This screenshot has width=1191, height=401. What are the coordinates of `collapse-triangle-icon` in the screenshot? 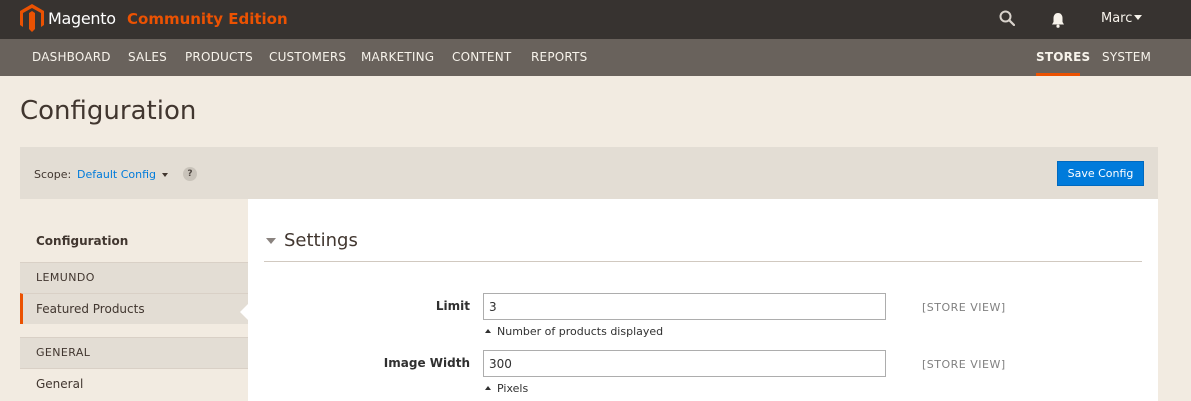 It's located at (271, 241).